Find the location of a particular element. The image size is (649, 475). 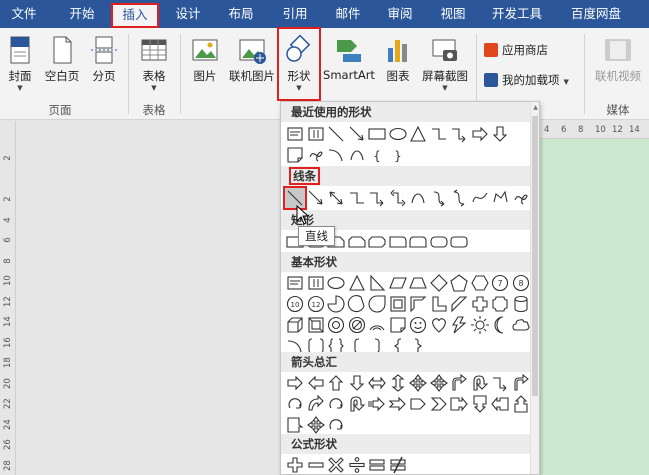

shapes-button: 形状 ▼ is located at coordinates (299, 64).